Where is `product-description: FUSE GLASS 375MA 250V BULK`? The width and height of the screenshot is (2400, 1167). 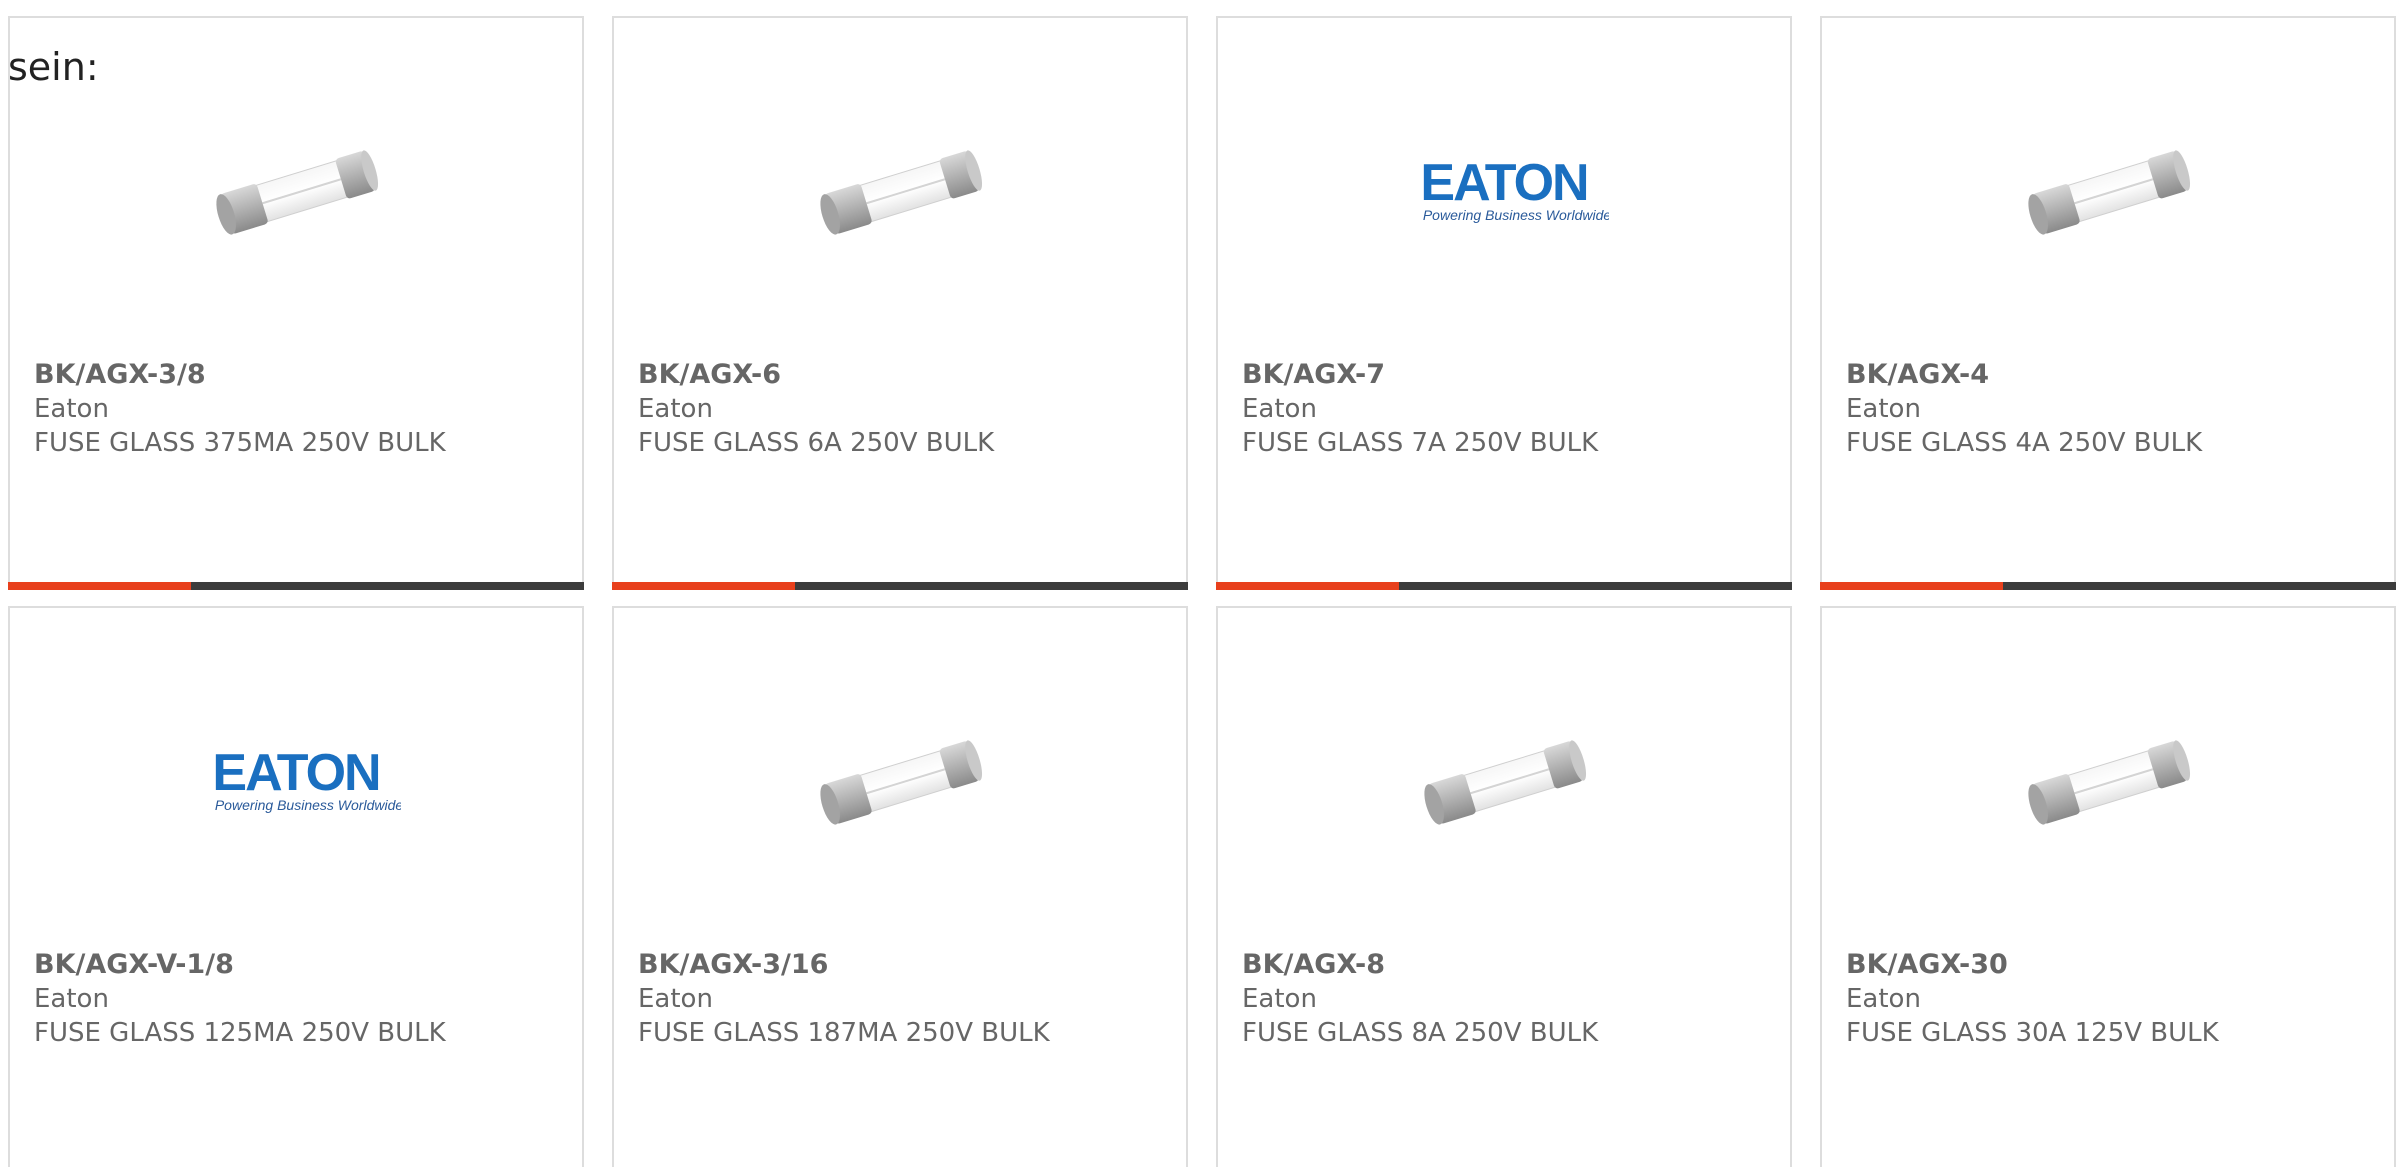 product-description: FUSE GLASS 375MA 250V BULK is located at coordinates (240, 443).